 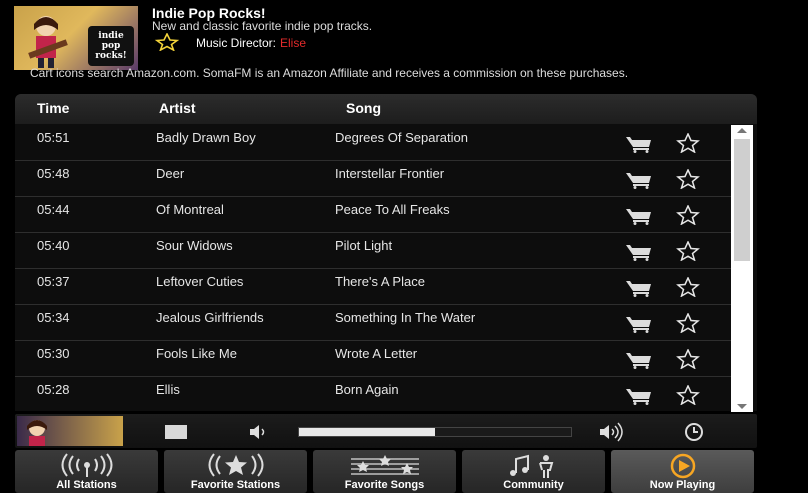 I want to click on row-time: 05:30, so click(x=53, y=353).